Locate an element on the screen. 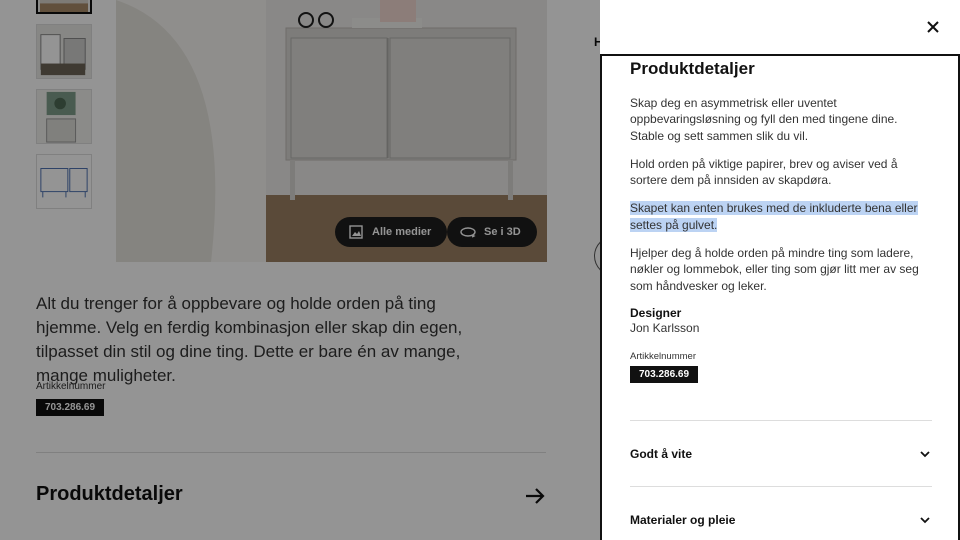  accordion-good-to-know-label: Godt å vite is located at coordinates (661, 453).